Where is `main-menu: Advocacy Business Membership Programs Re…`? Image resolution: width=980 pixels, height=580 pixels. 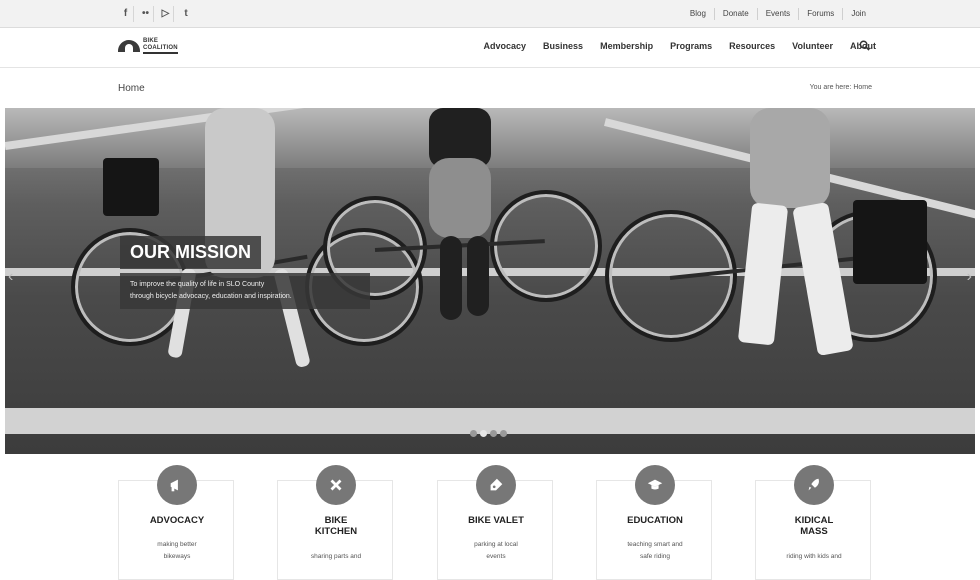
main-menu: Advocacy Business Membership Programs Re… is located at coordinates (680, 46).